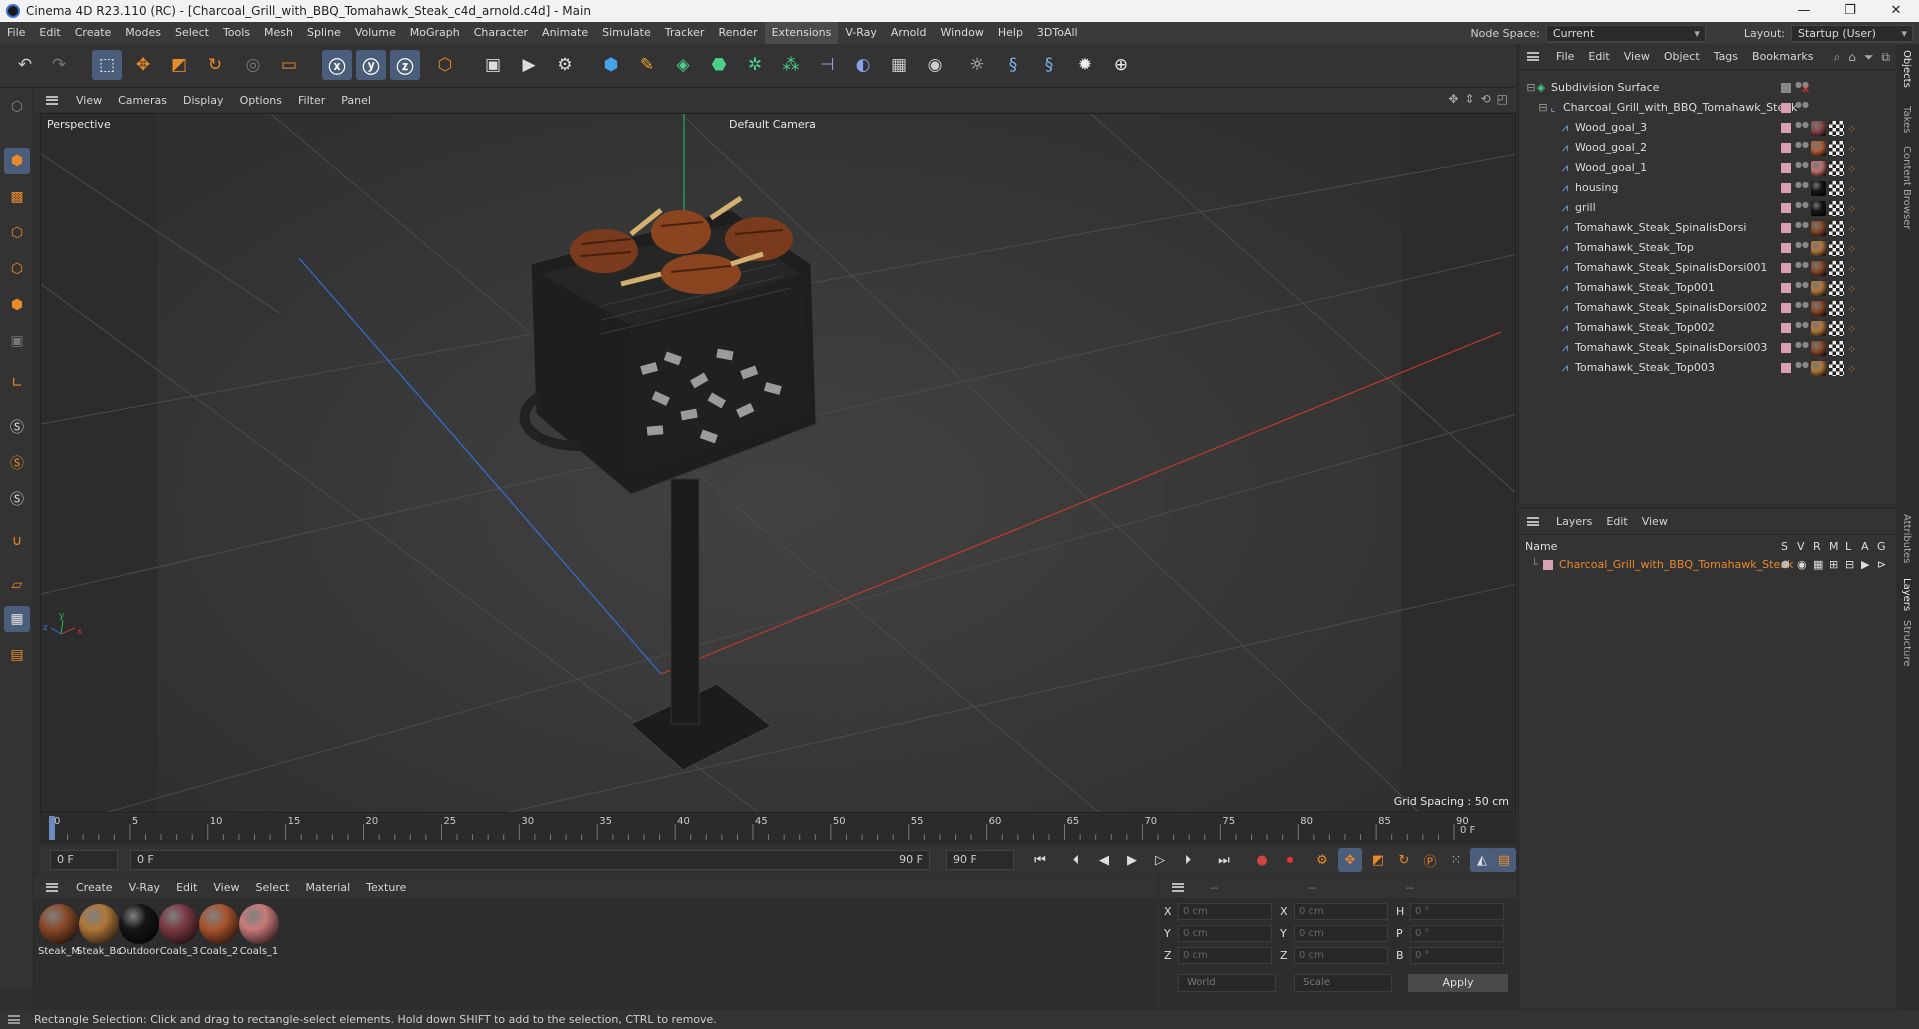  What do you see at coordinates (530, 860) in the screenshot?
I see `frame-range-slider: 0 F 90 F` at bounding box center [530, 860].